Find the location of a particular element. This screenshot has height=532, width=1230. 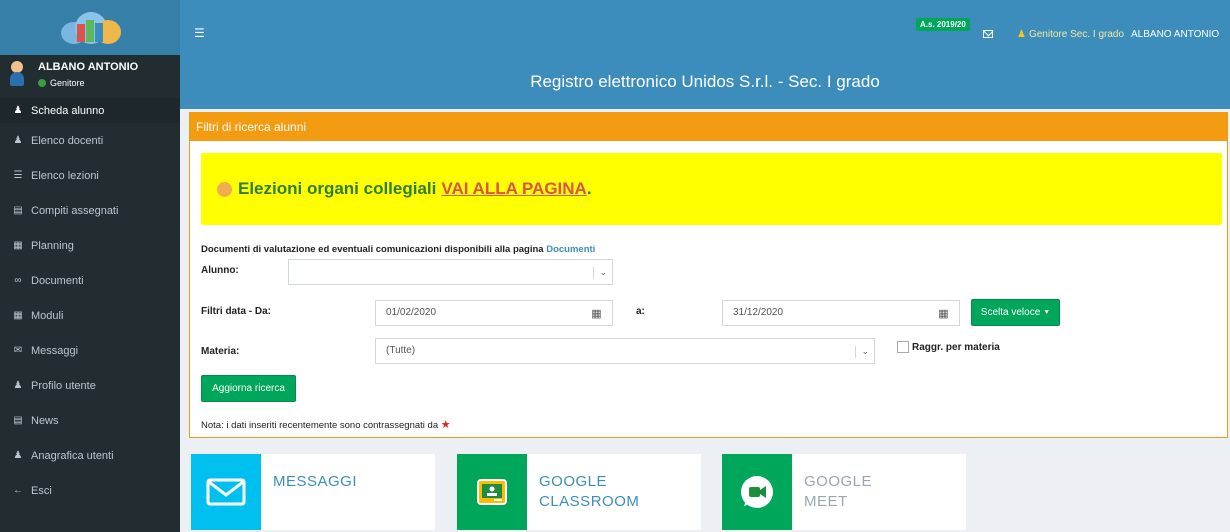

sidebar-item-elenco-docenti: ♟ Elenco docenti is located at coordinates (90, 140).